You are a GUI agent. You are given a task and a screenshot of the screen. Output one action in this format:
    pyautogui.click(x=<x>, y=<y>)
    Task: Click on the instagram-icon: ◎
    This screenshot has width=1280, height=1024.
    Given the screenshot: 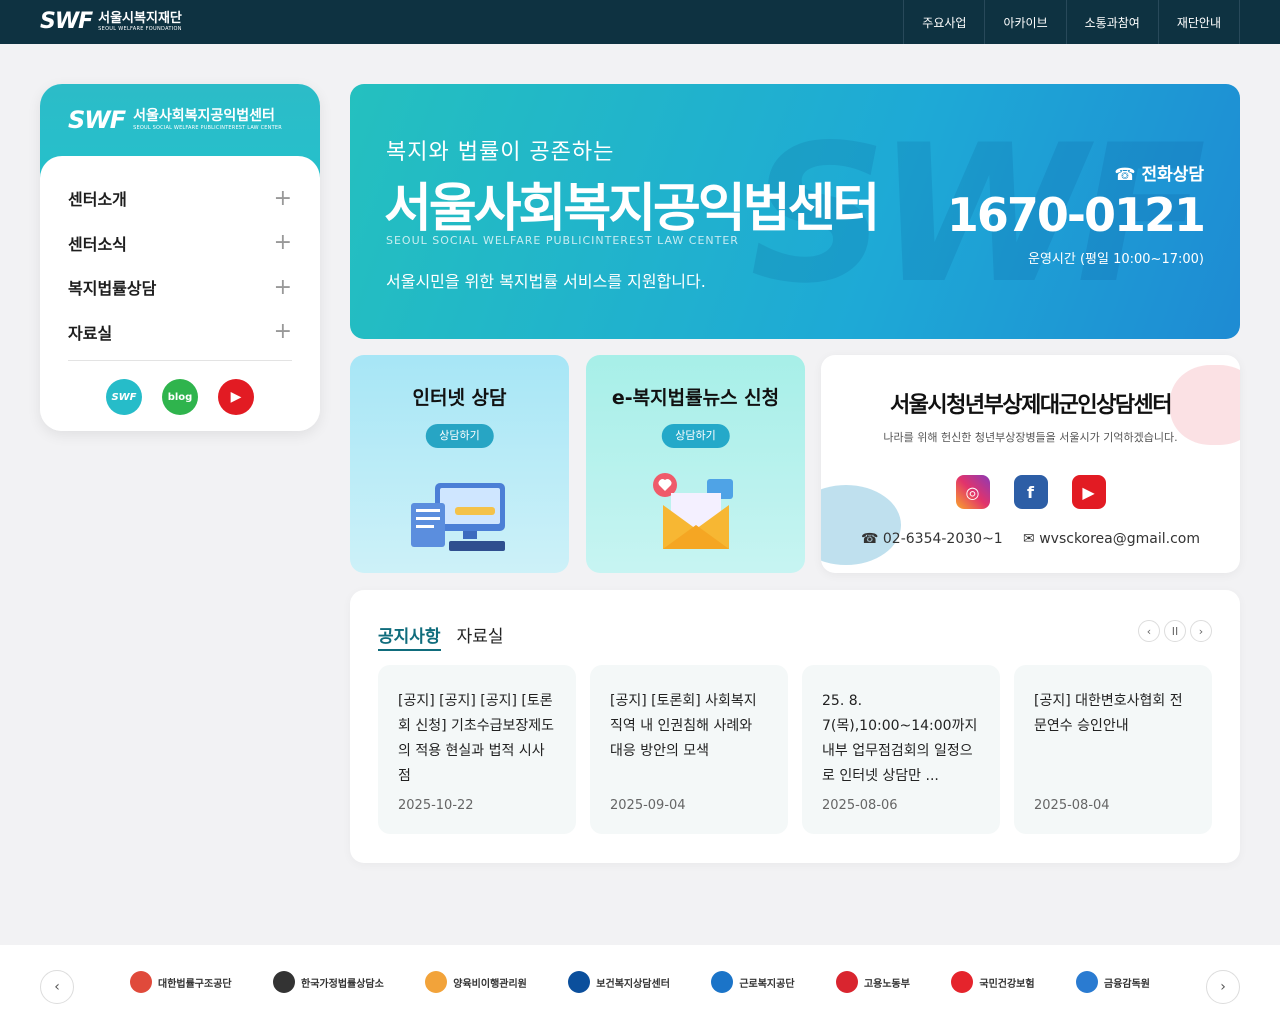 What is the action you would take?
    pyautogui.click(x=972, y=492)
    